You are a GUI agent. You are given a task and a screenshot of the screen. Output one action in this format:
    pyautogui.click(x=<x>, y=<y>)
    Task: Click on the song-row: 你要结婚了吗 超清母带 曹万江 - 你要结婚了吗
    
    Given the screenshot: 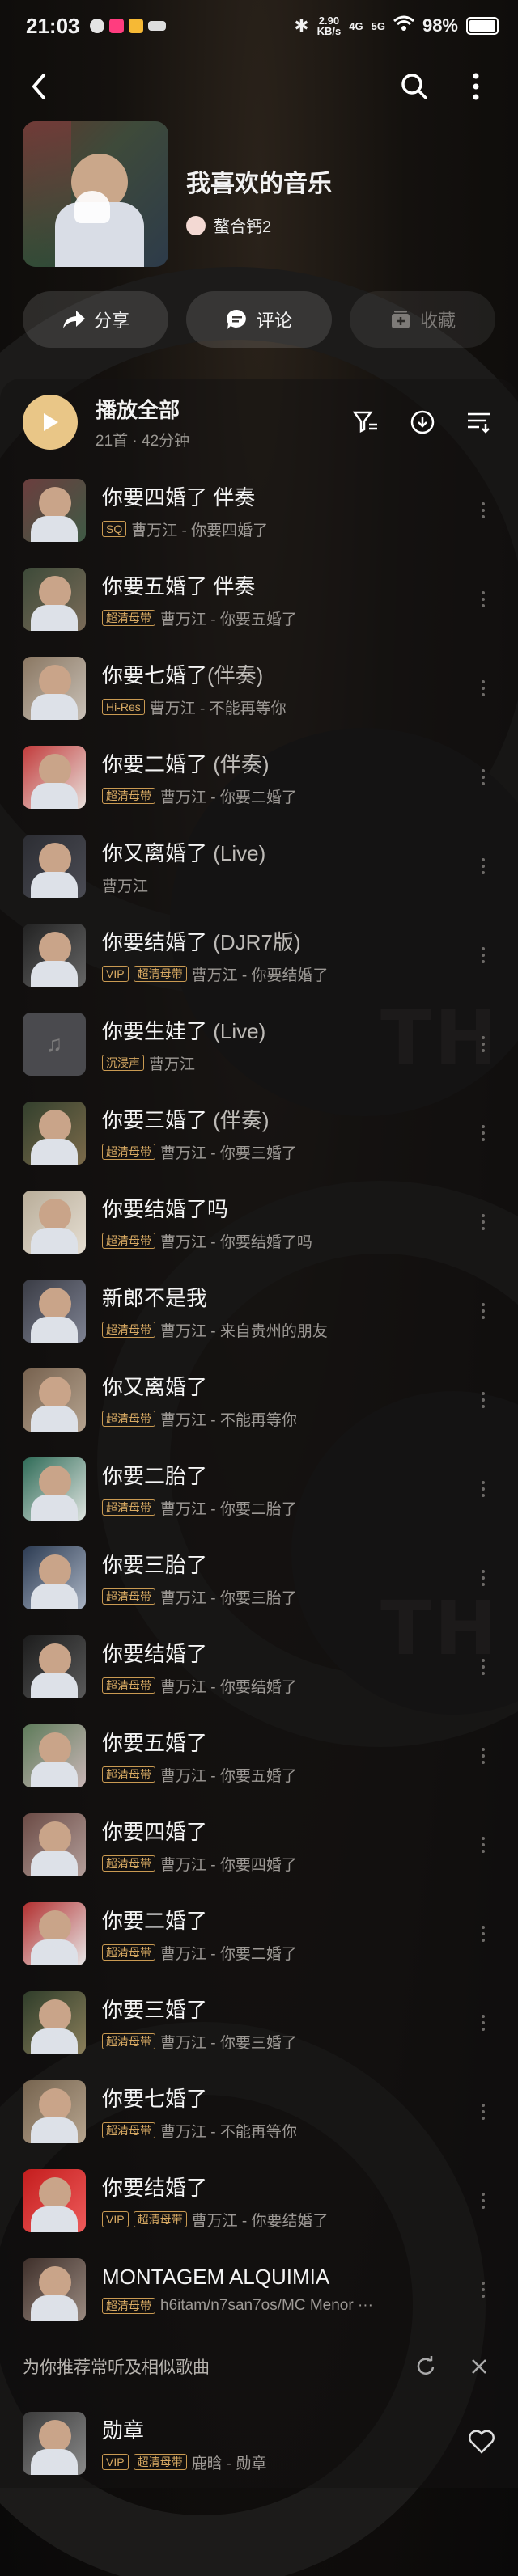 What is the action you would take?
    pyautogui.click(x=259, y=1222)
    